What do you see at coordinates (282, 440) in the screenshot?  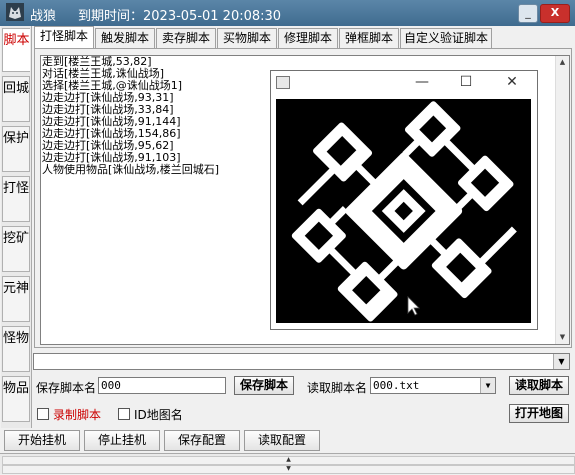 I see `read-config-button: 读取配置` at bounding box center [282, 440].